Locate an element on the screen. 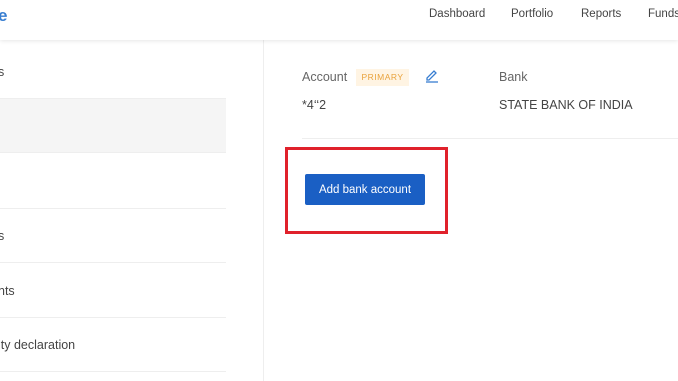 This screenshot has width=678, height=381. nav-funds: Funds is located at coordinates (663, 14).